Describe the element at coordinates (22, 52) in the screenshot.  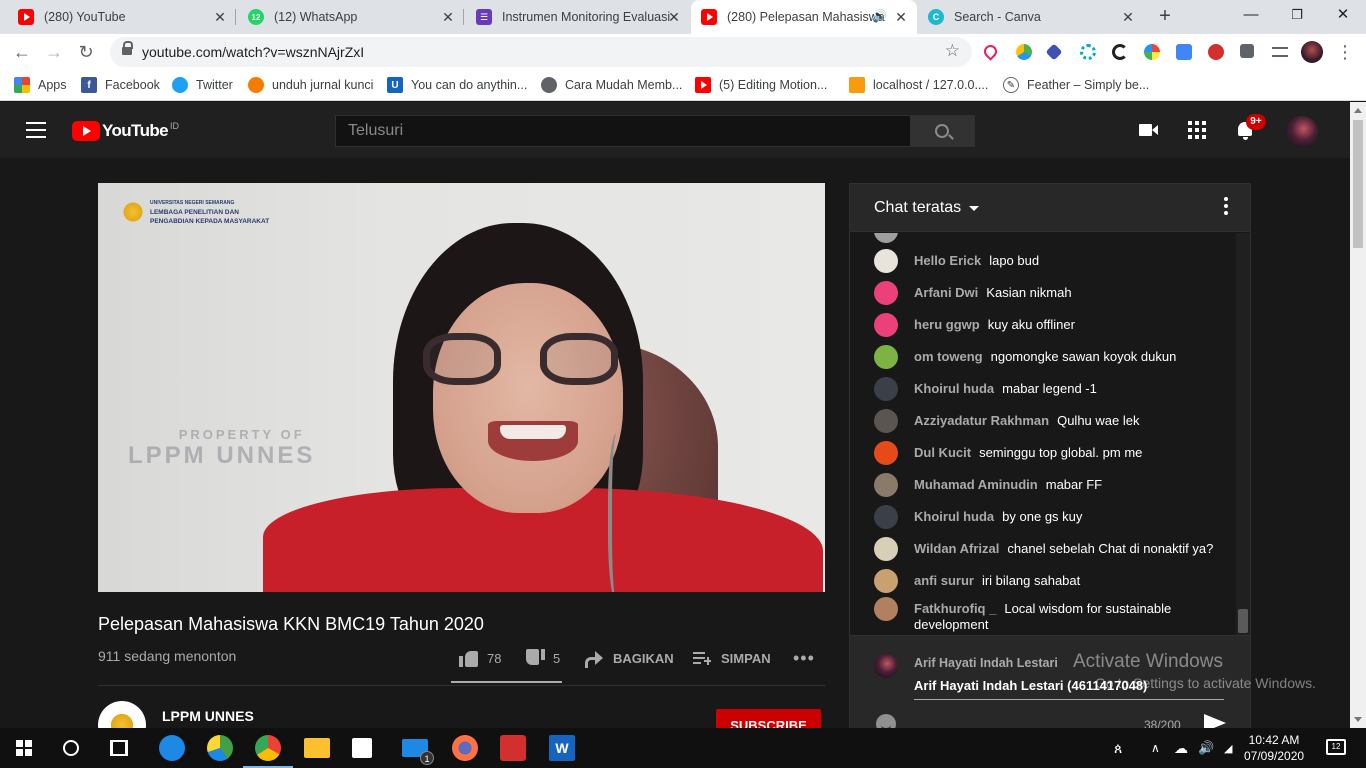
I see `back-button: ←` at that location.